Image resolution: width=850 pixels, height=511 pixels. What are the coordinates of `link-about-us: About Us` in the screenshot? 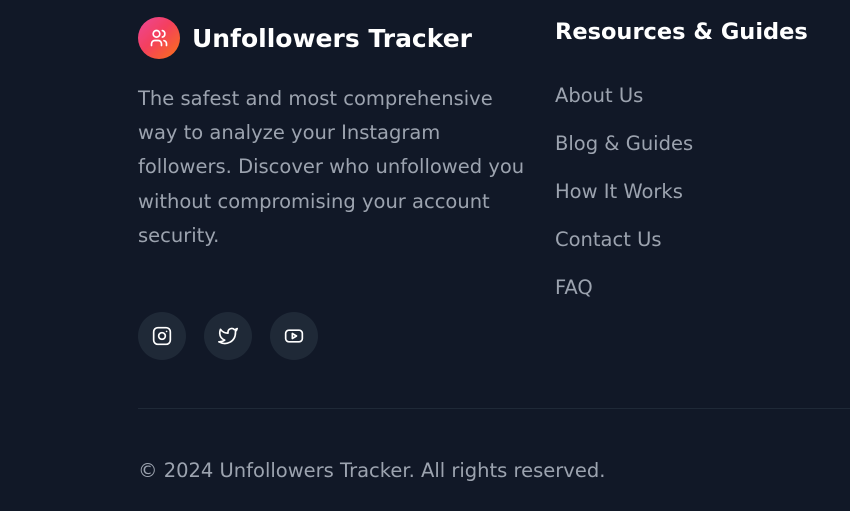 It's located at (624, 105).